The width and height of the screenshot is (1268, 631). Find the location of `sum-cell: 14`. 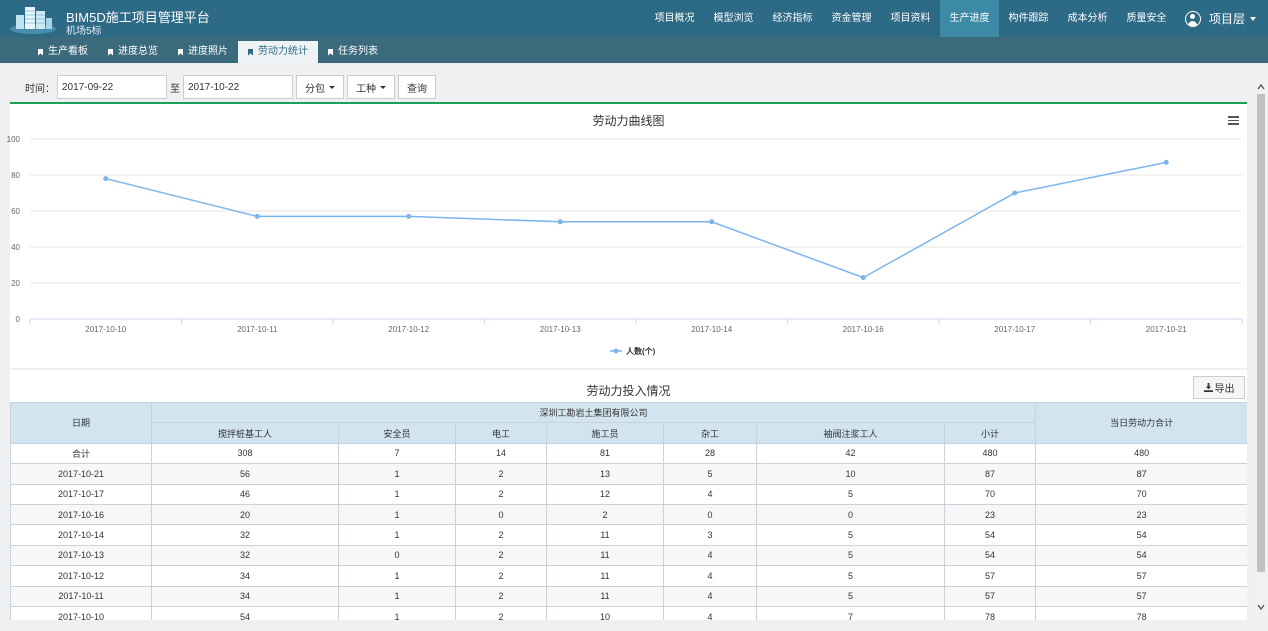

sum-cell: 14 is located at coordinates (501, 453).